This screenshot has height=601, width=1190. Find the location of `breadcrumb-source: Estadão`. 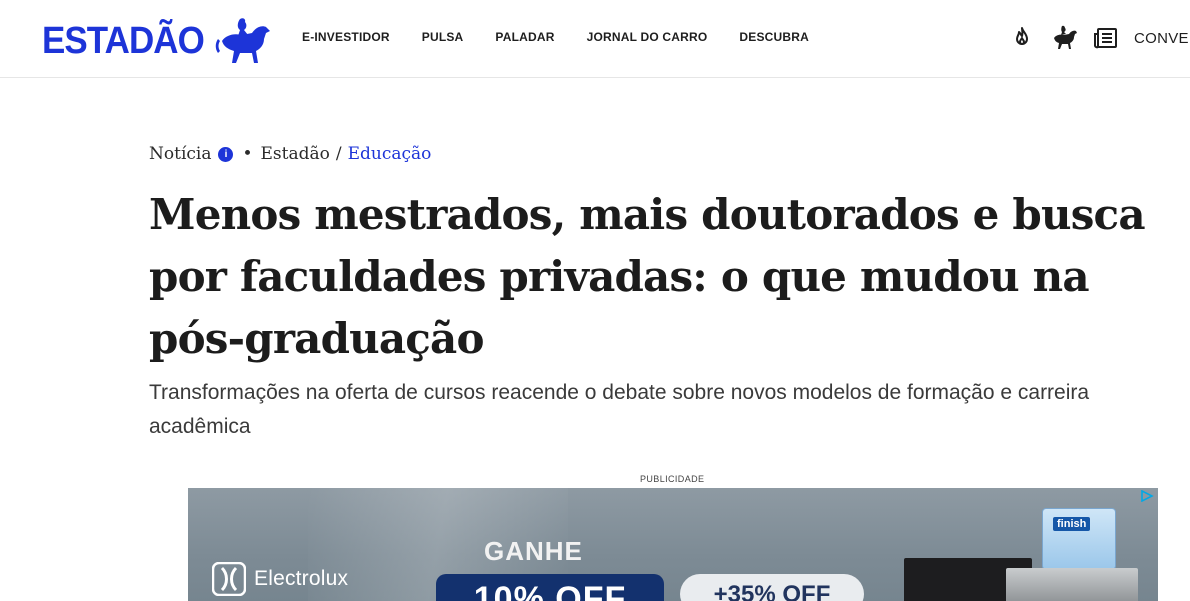

breadcrumb-source: Estadão is located at coordinates (295, 154).